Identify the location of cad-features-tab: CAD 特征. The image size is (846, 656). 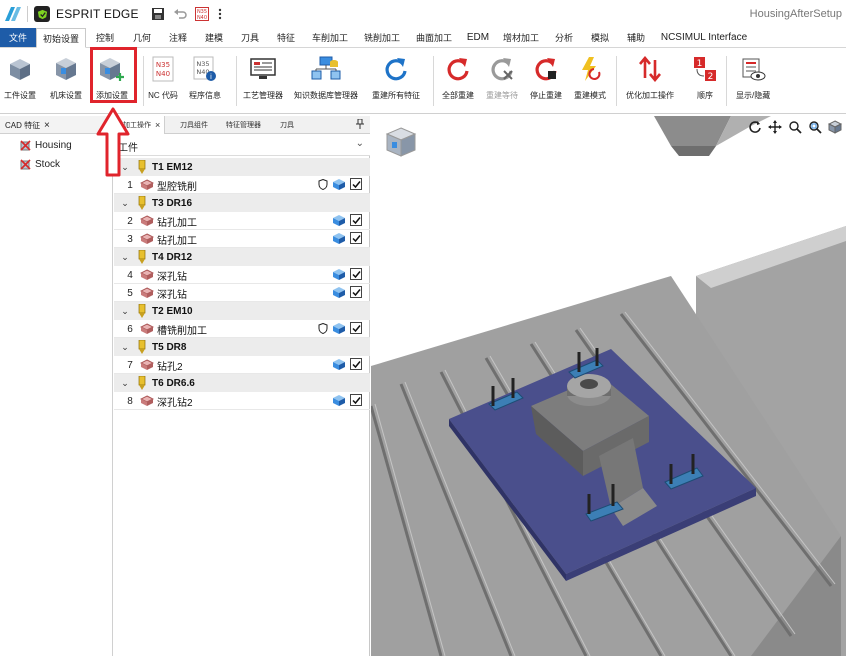
(22, 125).